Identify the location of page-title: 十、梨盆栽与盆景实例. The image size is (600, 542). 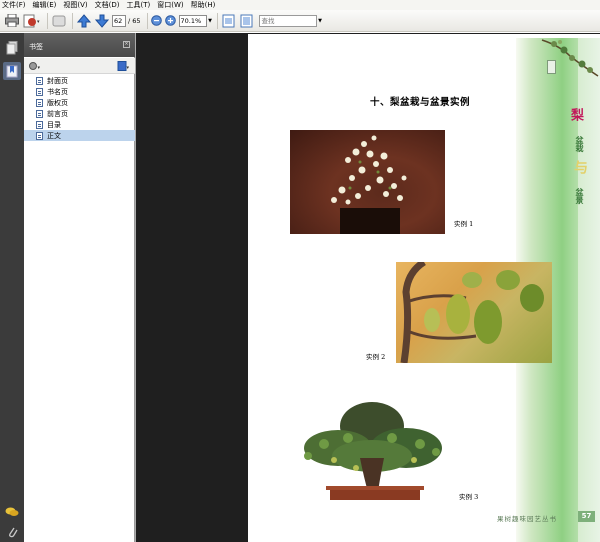
(420, 102).